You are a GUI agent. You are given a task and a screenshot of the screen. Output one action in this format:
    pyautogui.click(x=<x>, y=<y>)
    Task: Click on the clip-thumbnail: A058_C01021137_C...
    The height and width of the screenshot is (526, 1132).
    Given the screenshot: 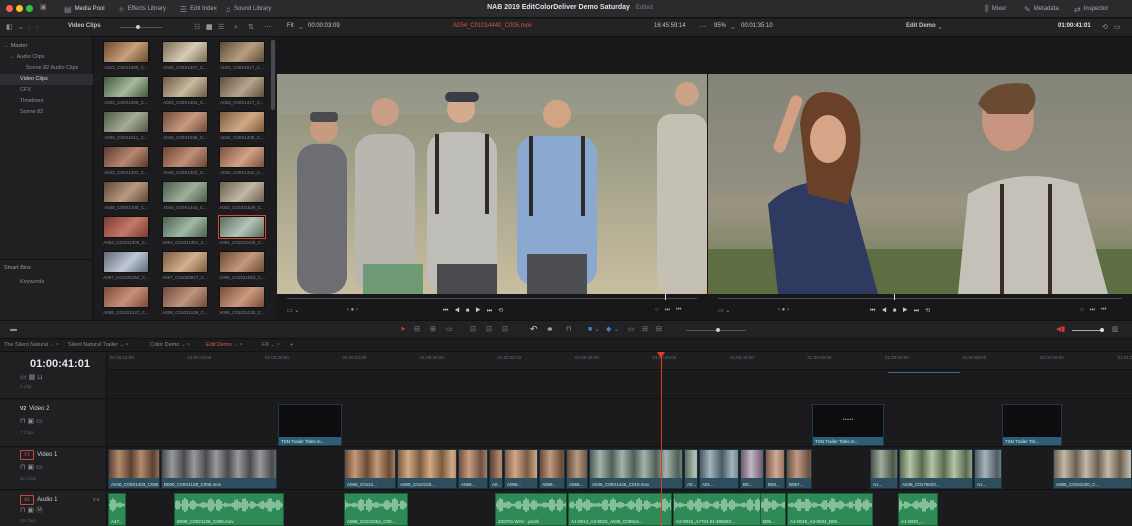 What is the action you would take?
    pyautogui.click(x=126, y=301)
    